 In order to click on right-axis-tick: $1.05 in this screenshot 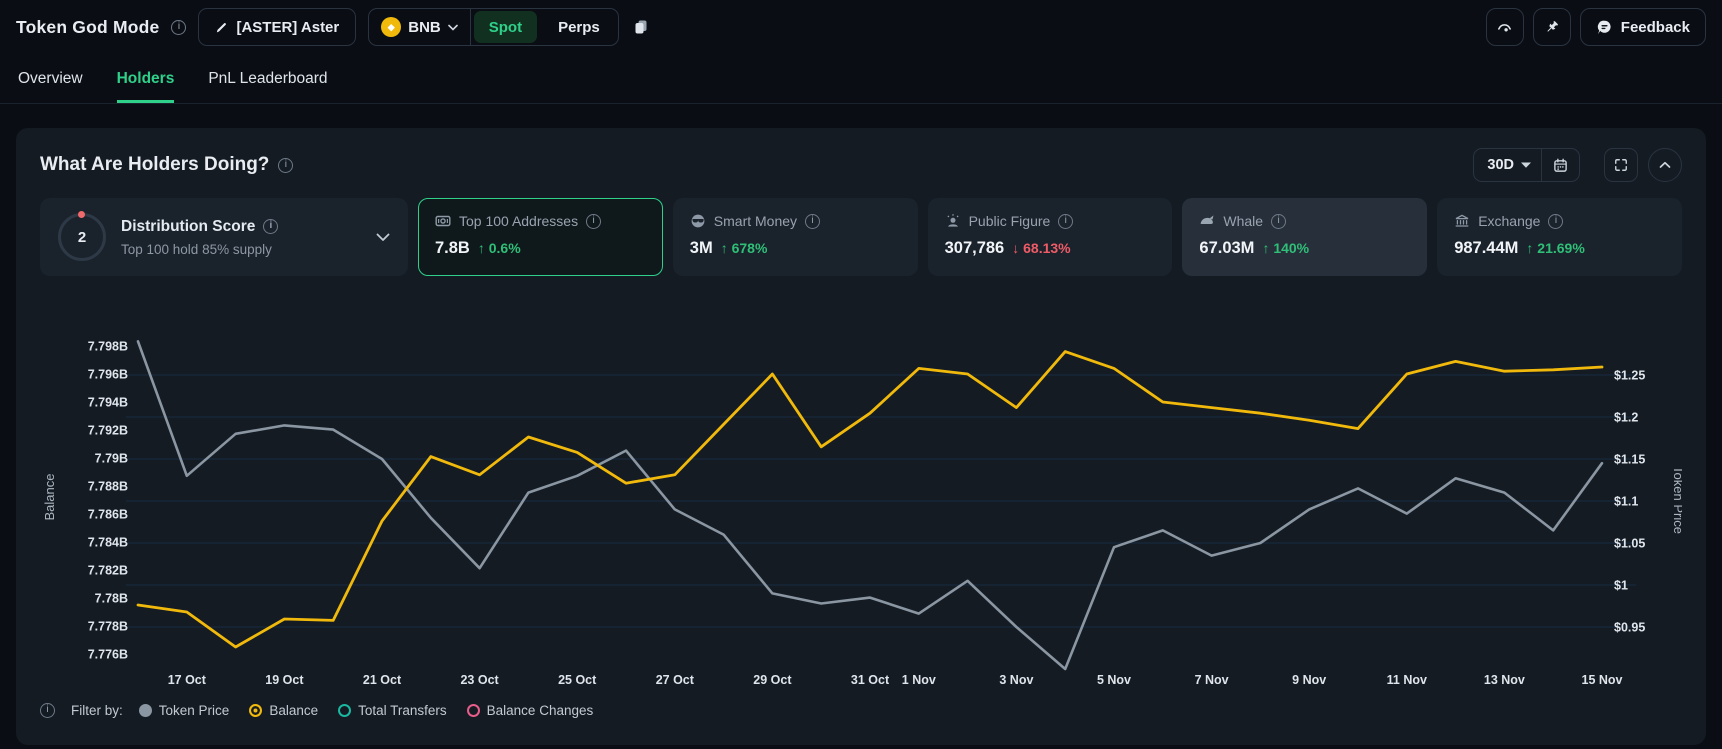, I will do `click(1629, 544)`.